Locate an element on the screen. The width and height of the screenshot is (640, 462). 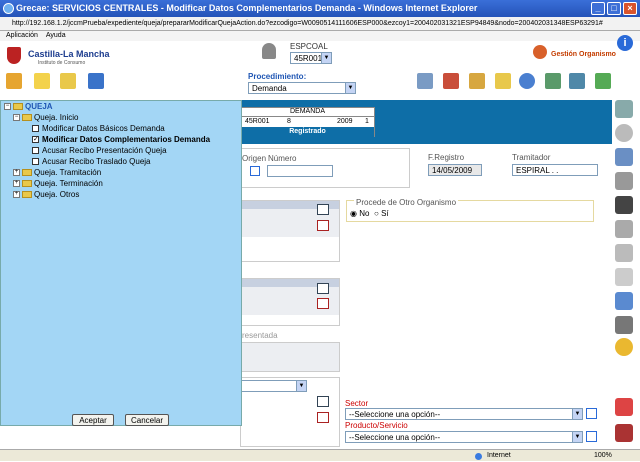
toolbar-globe-icon is located at coordinates (527, 81).